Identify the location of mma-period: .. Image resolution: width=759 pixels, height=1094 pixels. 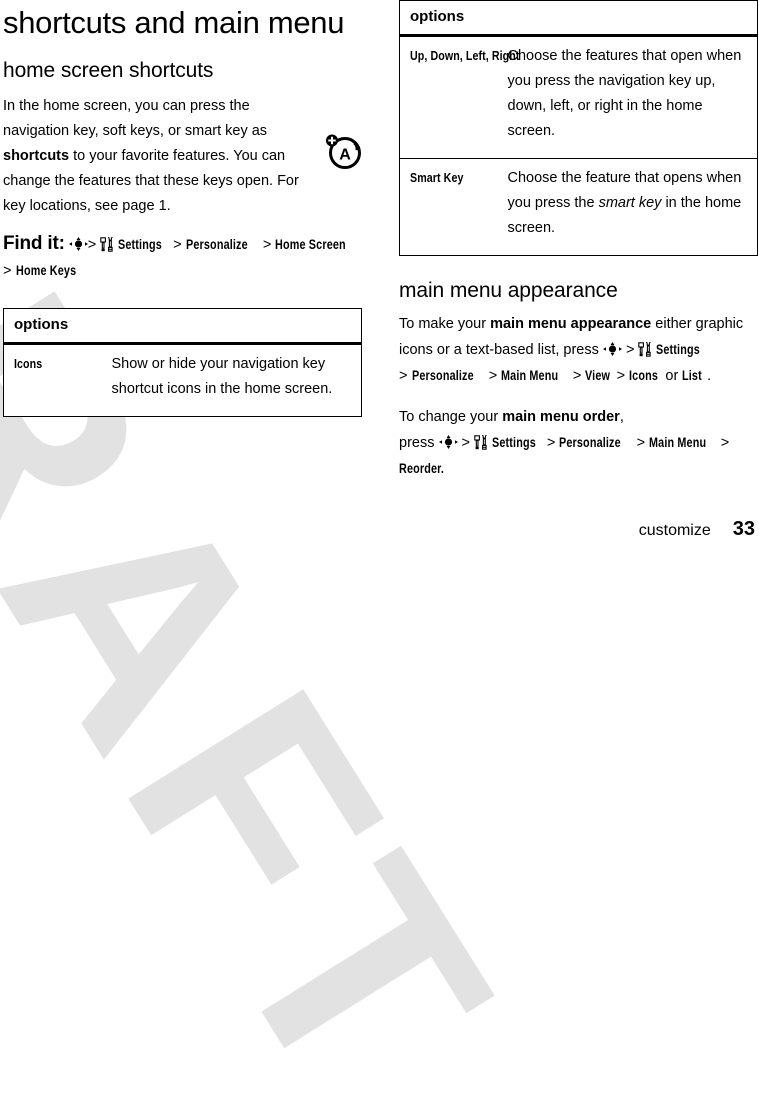
(709, 376).